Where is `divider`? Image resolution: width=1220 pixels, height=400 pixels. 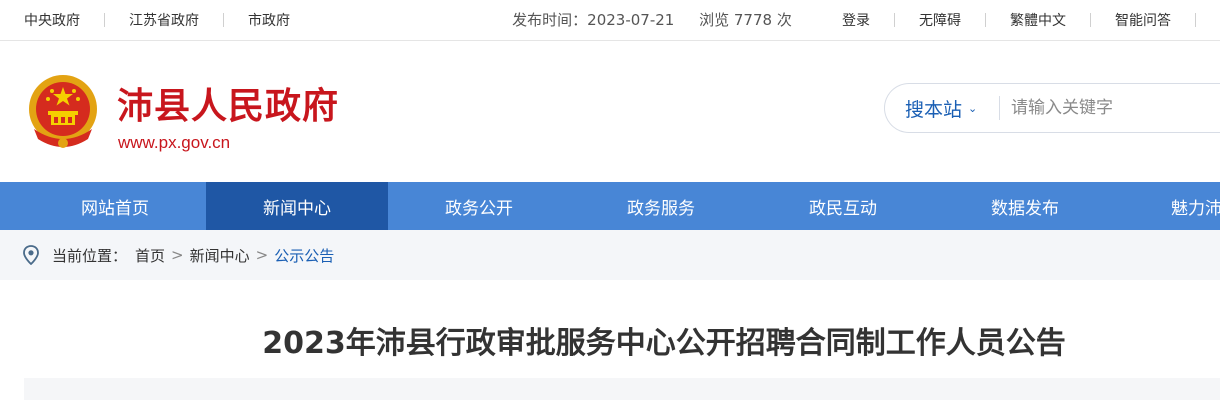 divider is located at coordinates (999, 108).